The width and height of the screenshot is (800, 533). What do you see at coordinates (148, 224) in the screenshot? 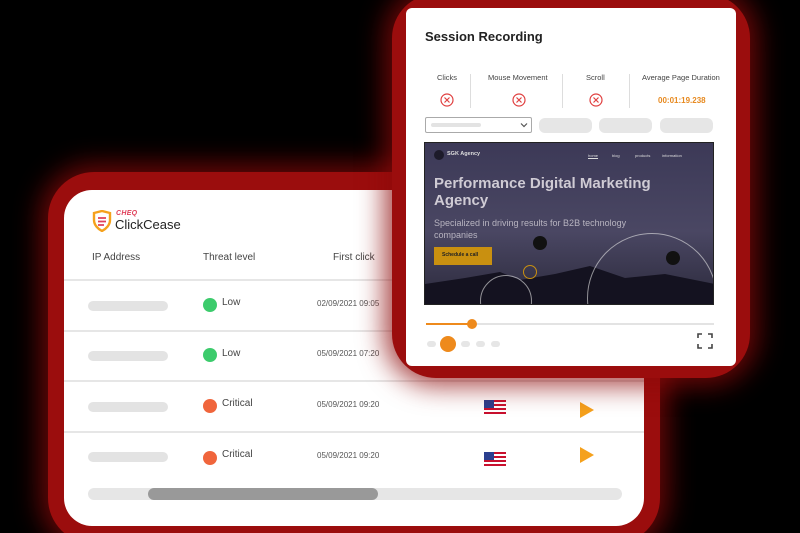
I see `brand-name: ClickCease` at bounding box center [148, 224].